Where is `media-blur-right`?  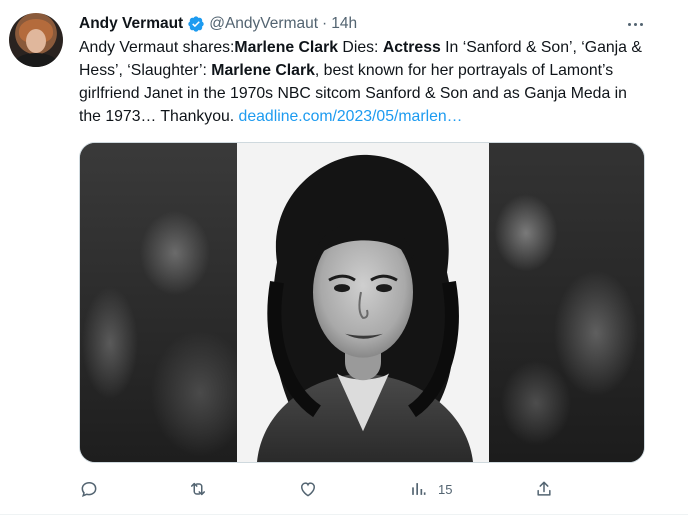 media-blur-right is located at coordinates (565, 302).